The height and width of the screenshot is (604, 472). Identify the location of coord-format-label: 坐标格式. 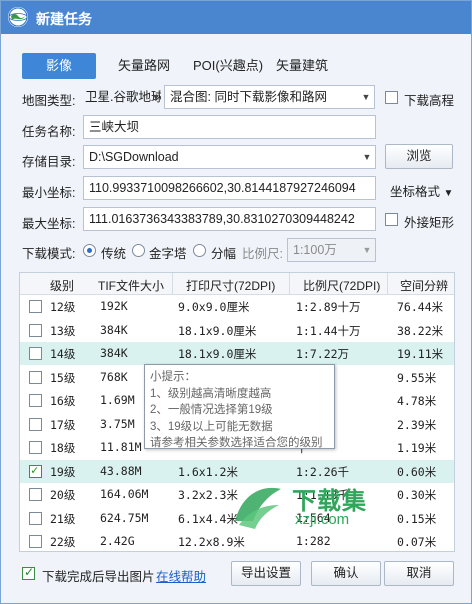
(415, 192).